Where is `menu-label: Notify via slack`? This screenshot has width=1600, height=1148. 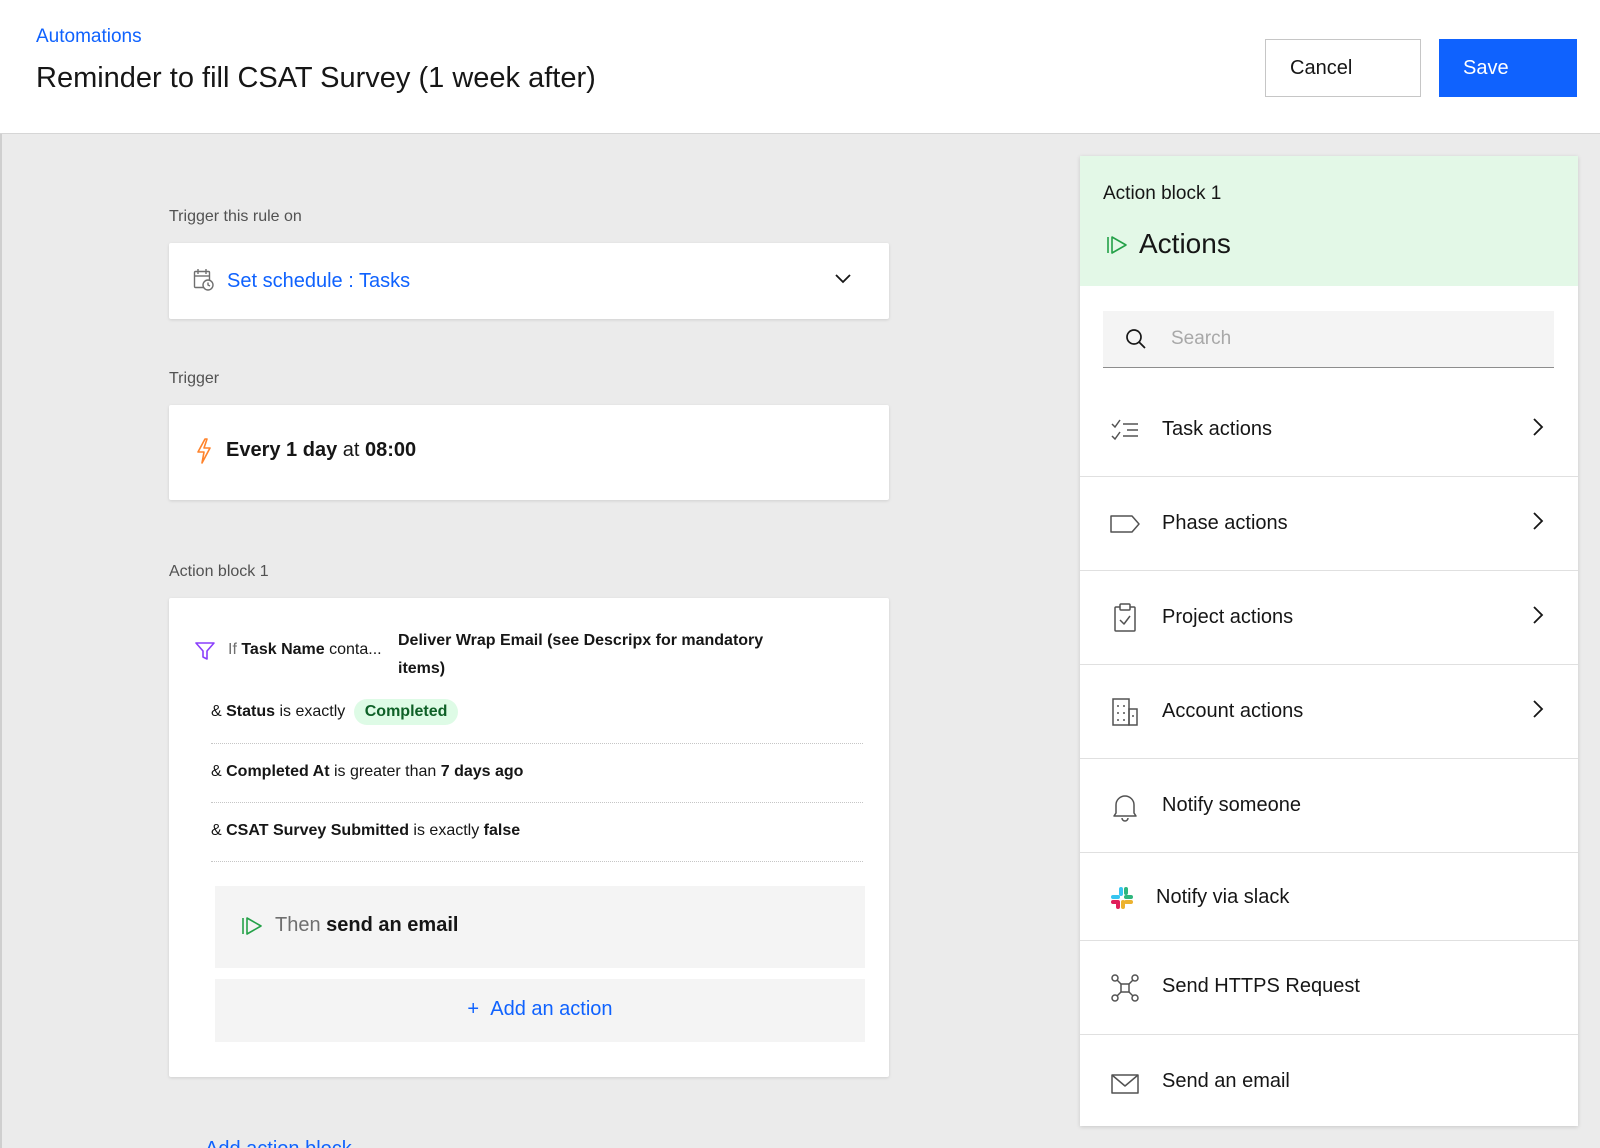
menu-label: Notify via slack is located at coordinates (1223, 897).